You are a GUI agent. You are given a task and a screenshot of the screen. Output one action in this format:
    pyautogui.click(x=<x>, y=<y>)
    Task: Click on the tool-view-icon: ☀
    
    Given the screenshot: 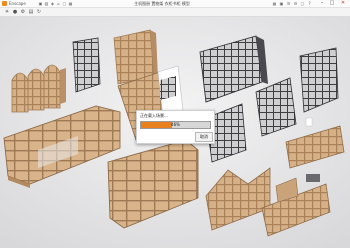 What is the action you would take?
    pyautogui.click(x=7, y=12)
    